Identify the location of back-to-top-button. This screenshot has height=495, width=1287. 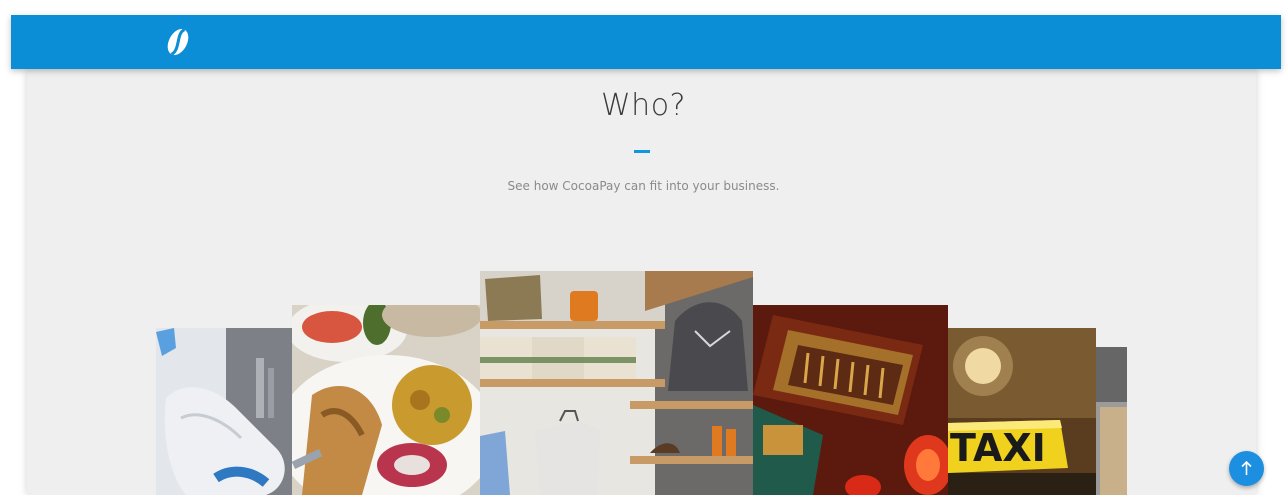
(1246, 468).